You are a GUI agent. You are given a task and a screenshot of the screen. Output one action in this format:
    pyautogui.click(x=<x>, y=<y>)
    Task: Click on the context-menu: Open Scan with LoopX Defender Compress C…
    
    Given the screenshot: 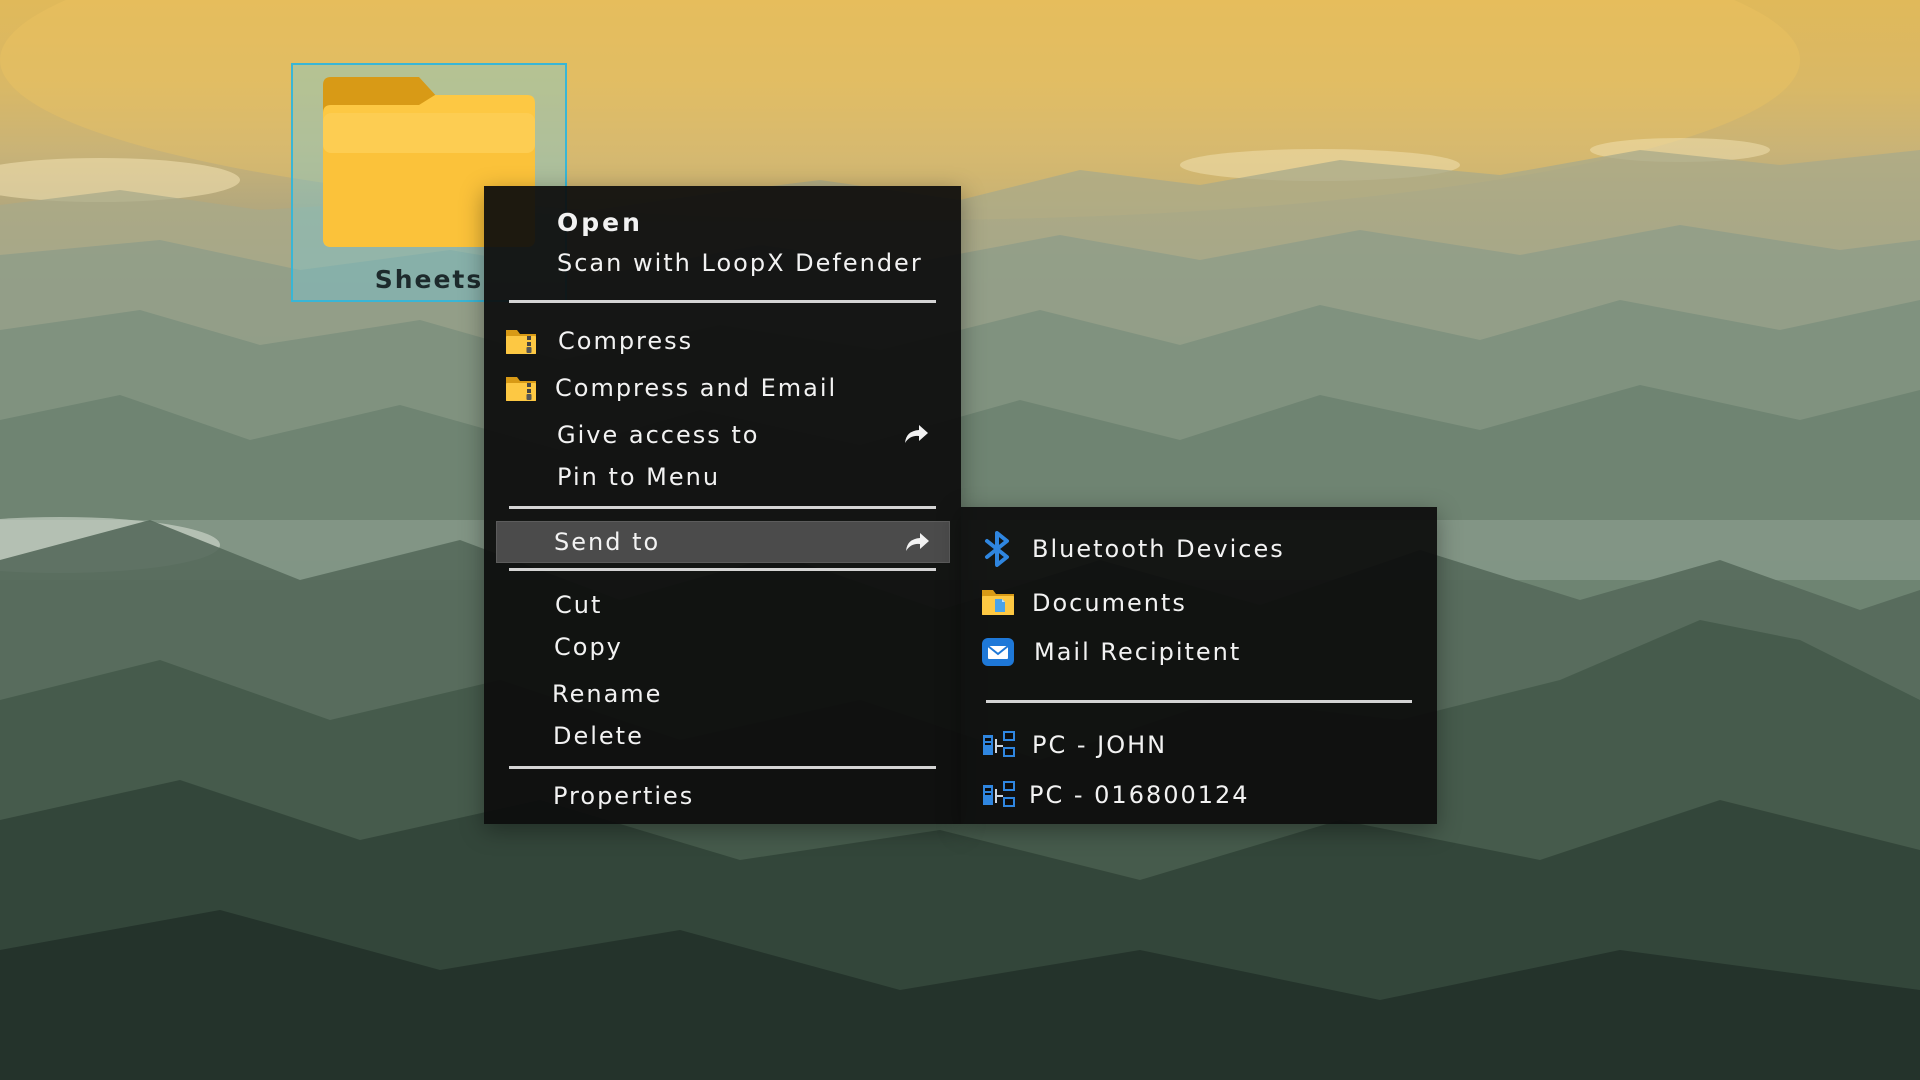 What is the action you would take?
    pyautogui.click(x=722, y=505)
    